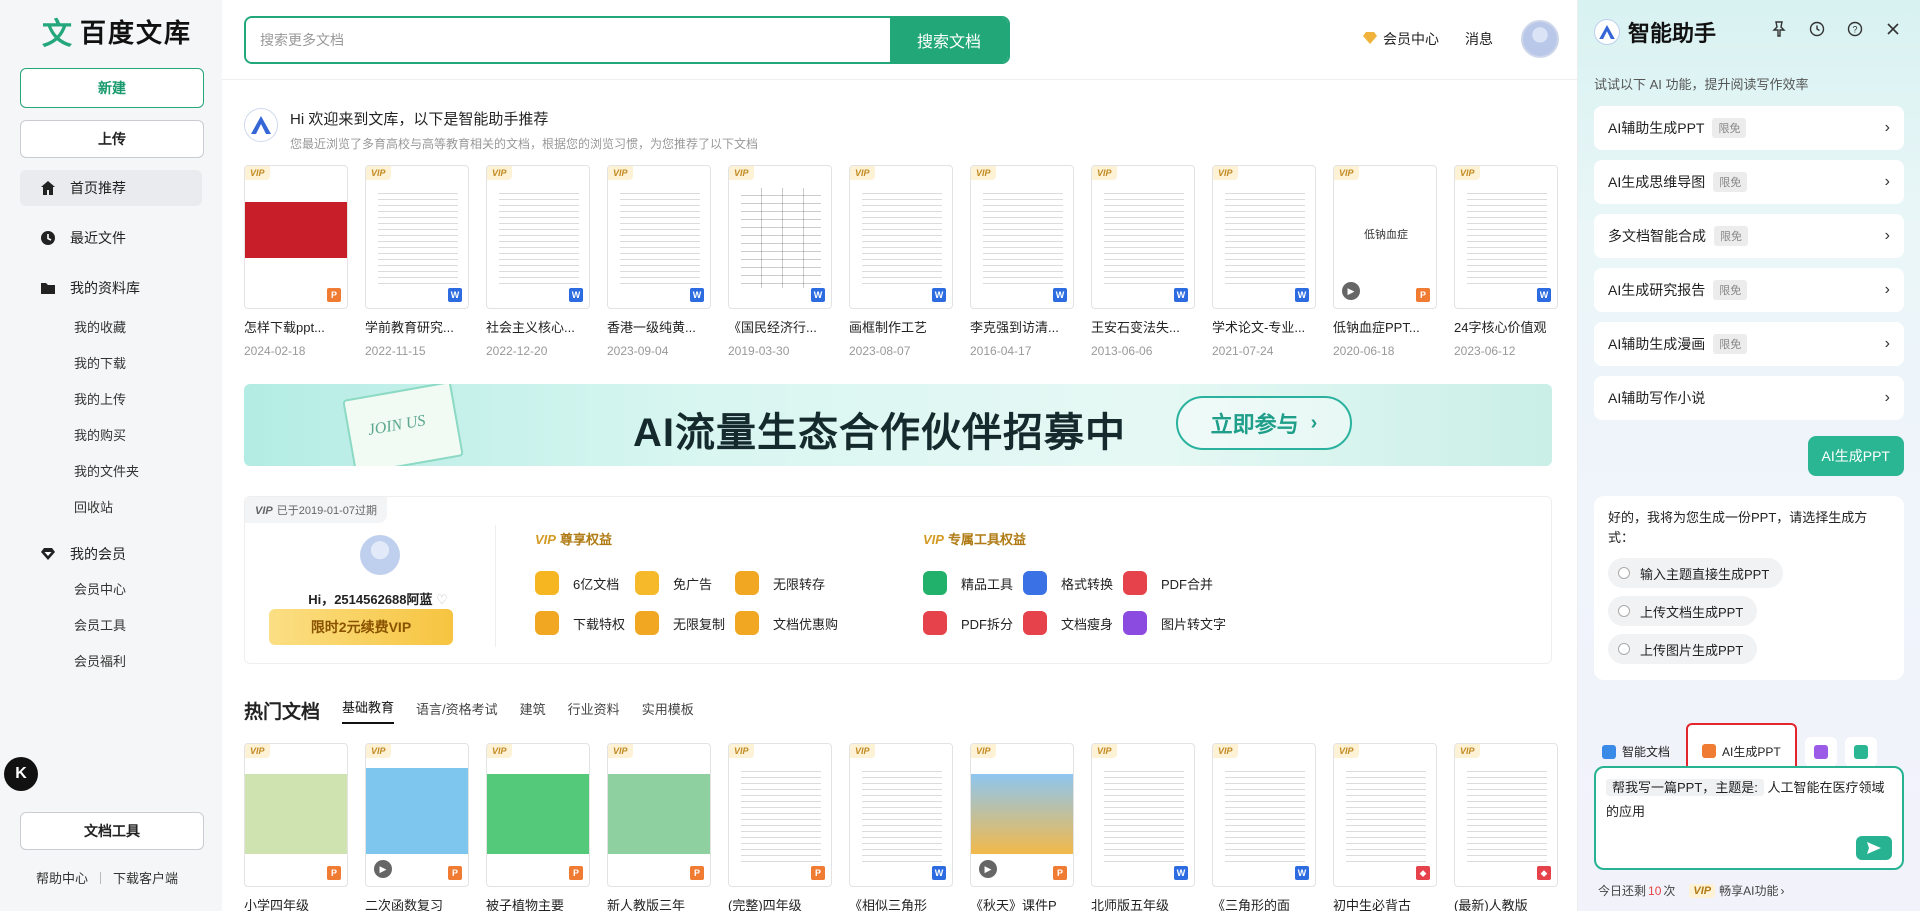  I want to click on pin-icon, so click(1779, 29).